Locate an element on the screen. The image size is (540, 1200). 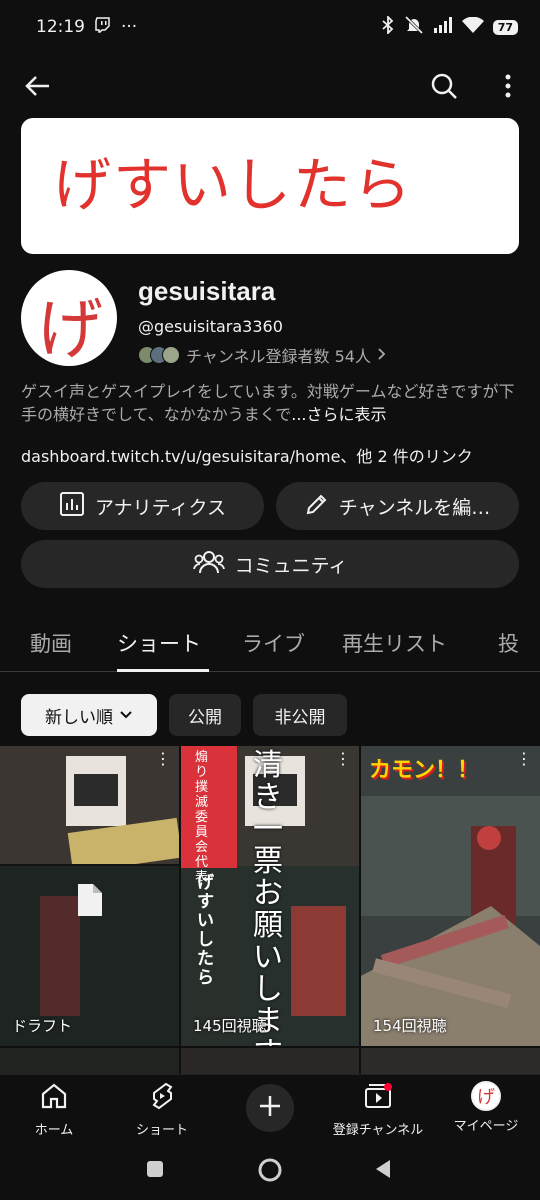
channel-name: gesuisitara is located at coordinates (207, 291).